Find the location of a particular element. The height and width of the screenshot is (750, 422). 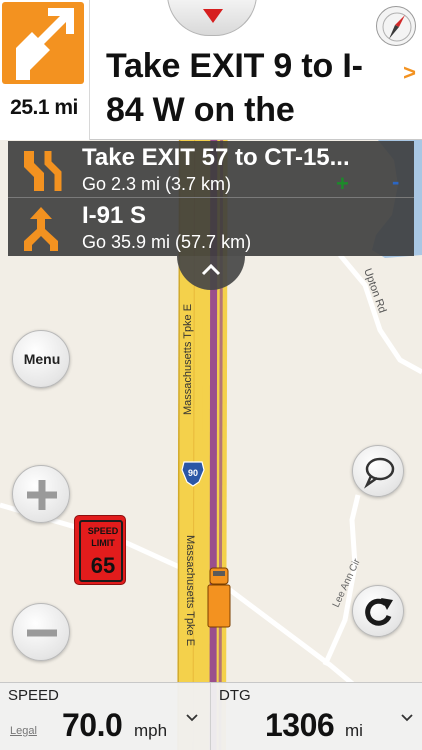

speech-bubble-icon is located at coordinates (379, 473).